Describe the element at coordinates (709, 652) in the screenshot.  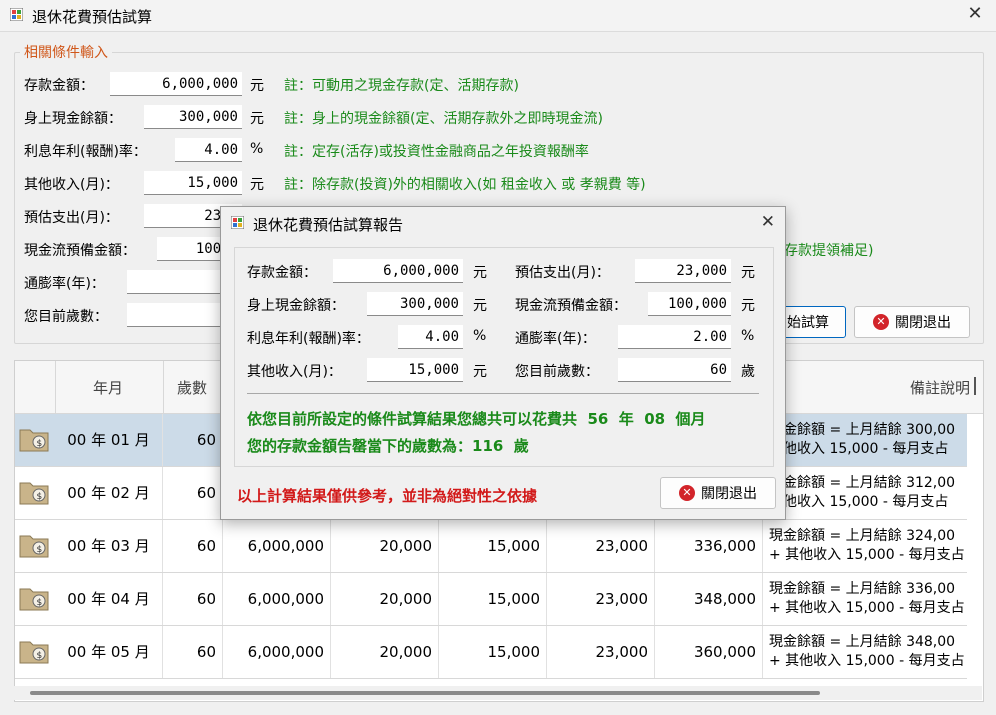
I see `cell-cash-balance: 360,000` at that location.